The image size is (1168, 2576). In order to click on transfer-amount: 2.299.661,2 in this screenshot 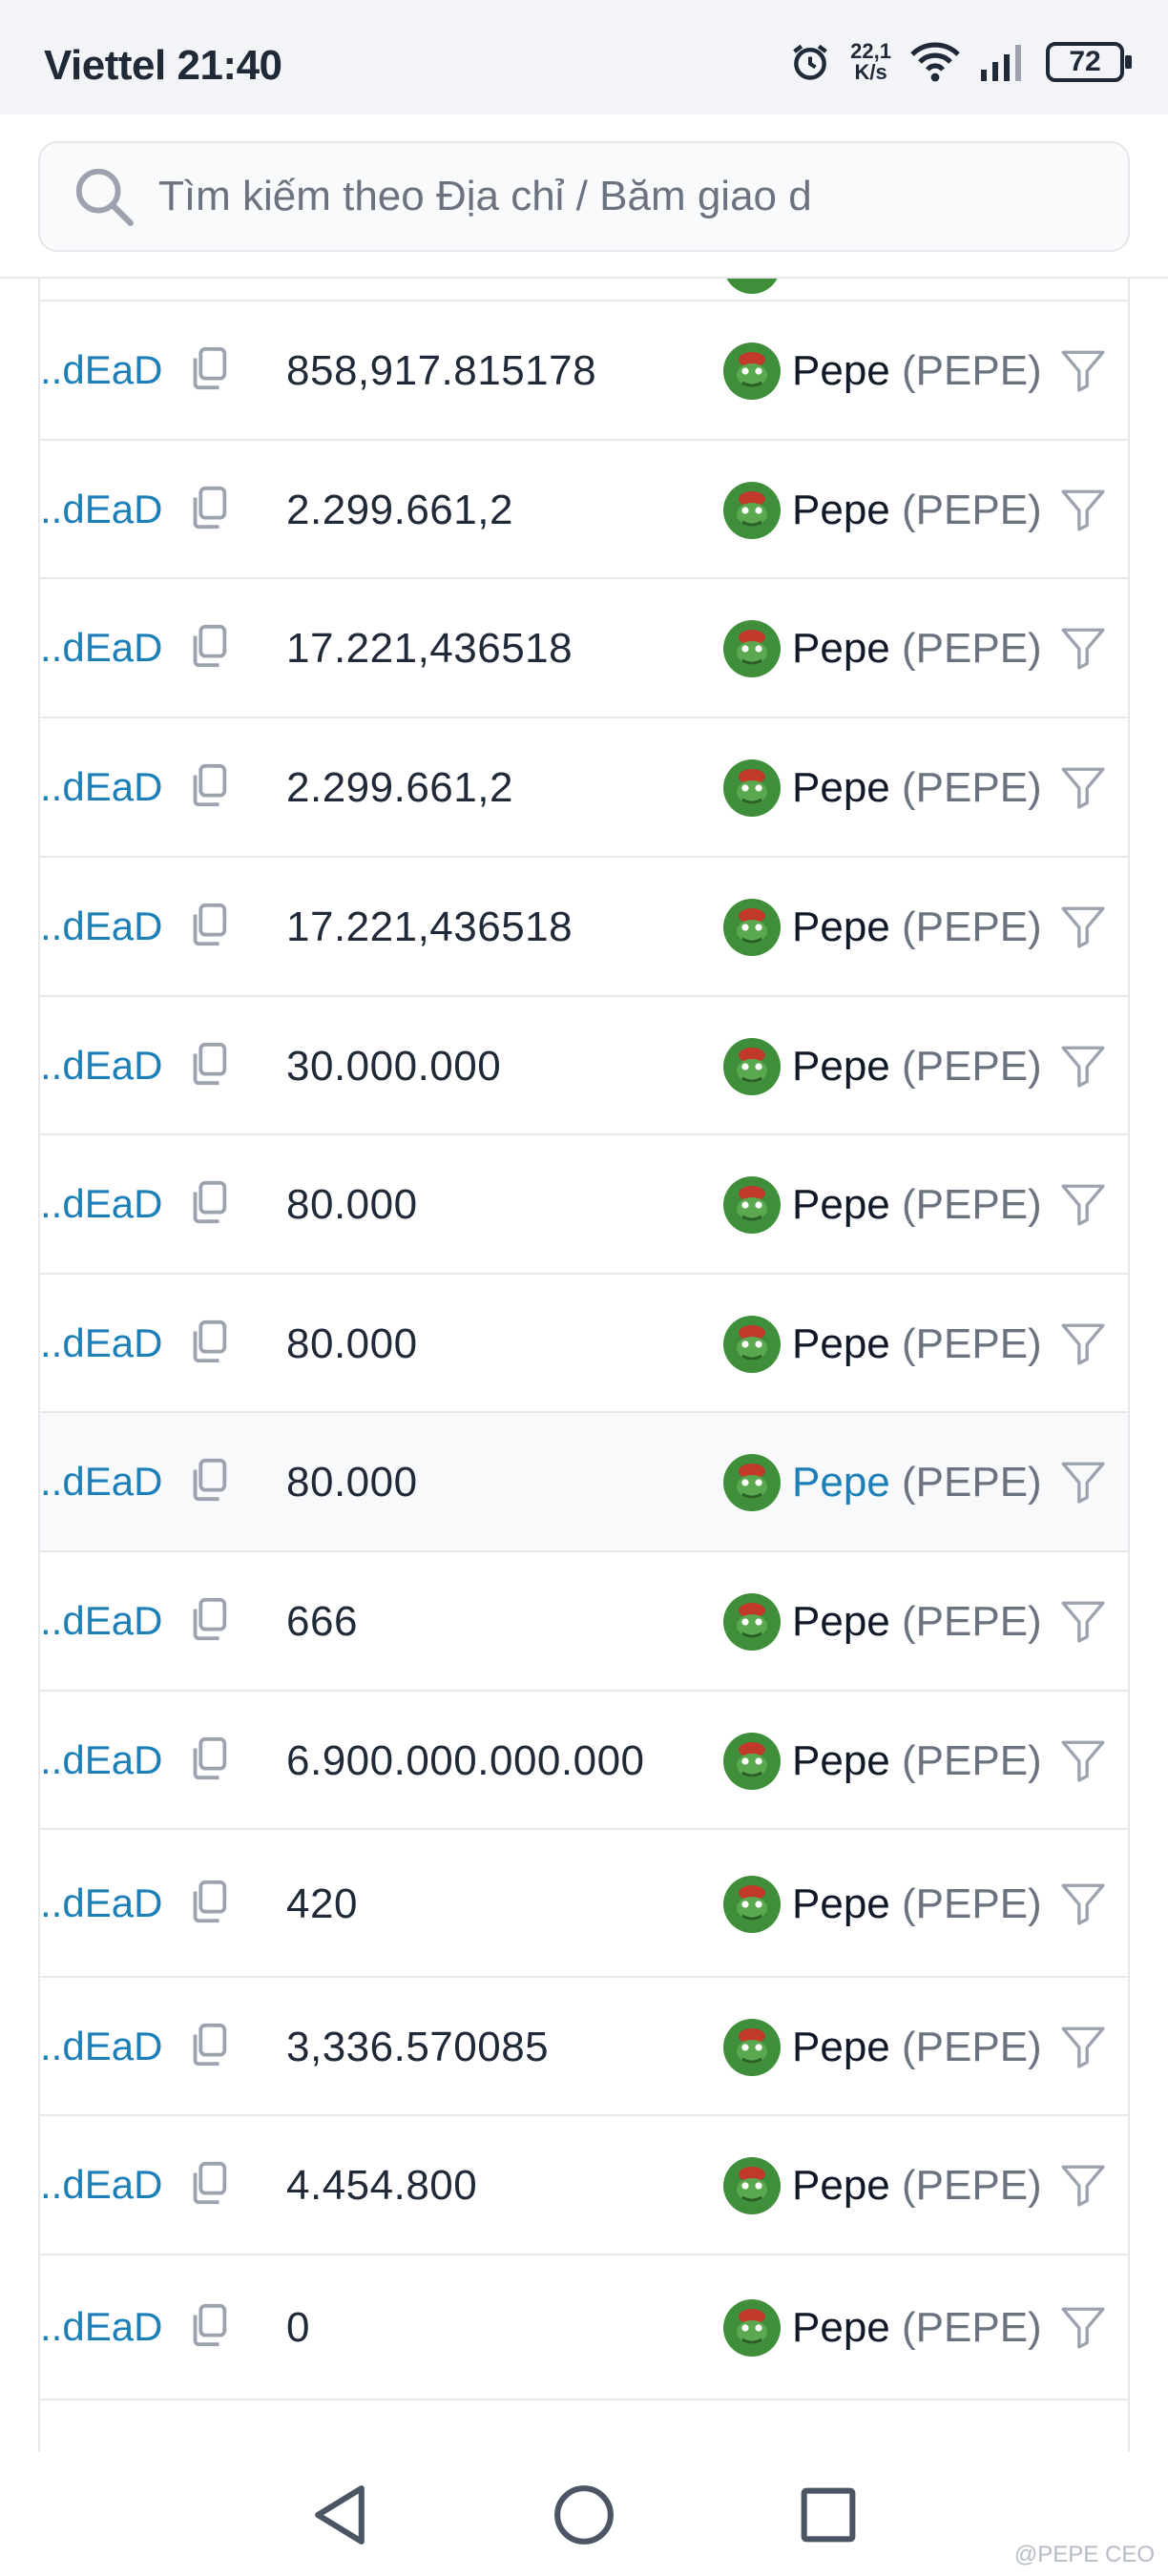, I will do `click(399, 509)`.